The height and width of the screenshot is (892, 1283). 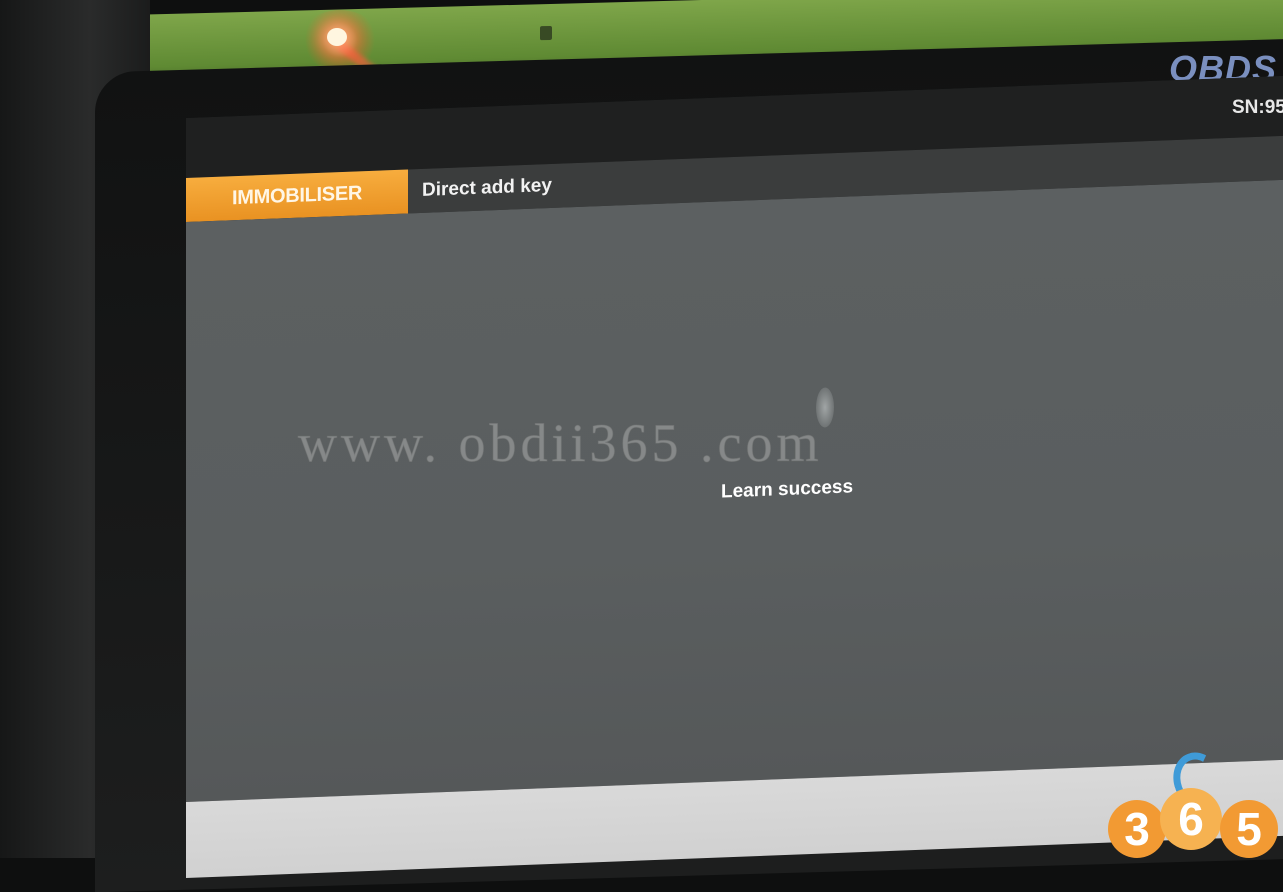 I want to click on pcb-component, so click(x=546, y=33).